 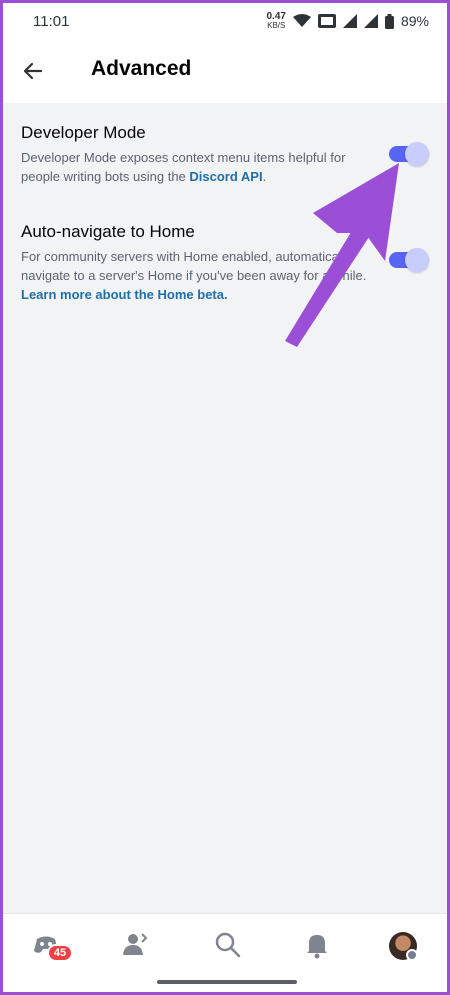 I want to click on search-icon, so click(x=228, y=945).